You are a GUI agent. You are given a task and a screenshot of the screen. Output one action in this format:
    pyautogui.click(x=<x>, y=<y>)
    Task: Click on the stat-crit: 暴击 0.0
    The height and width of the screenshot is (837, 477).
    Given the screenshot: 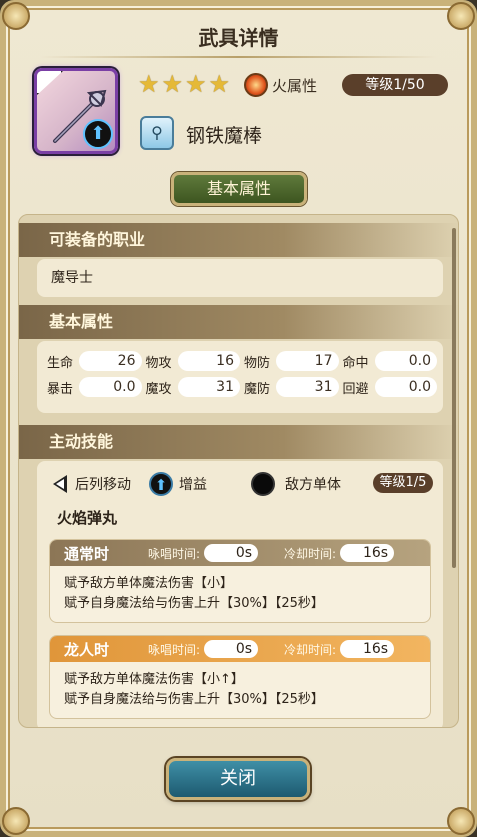 What is the action you would take?
    pyautogui.click(x=94, y=387)
    